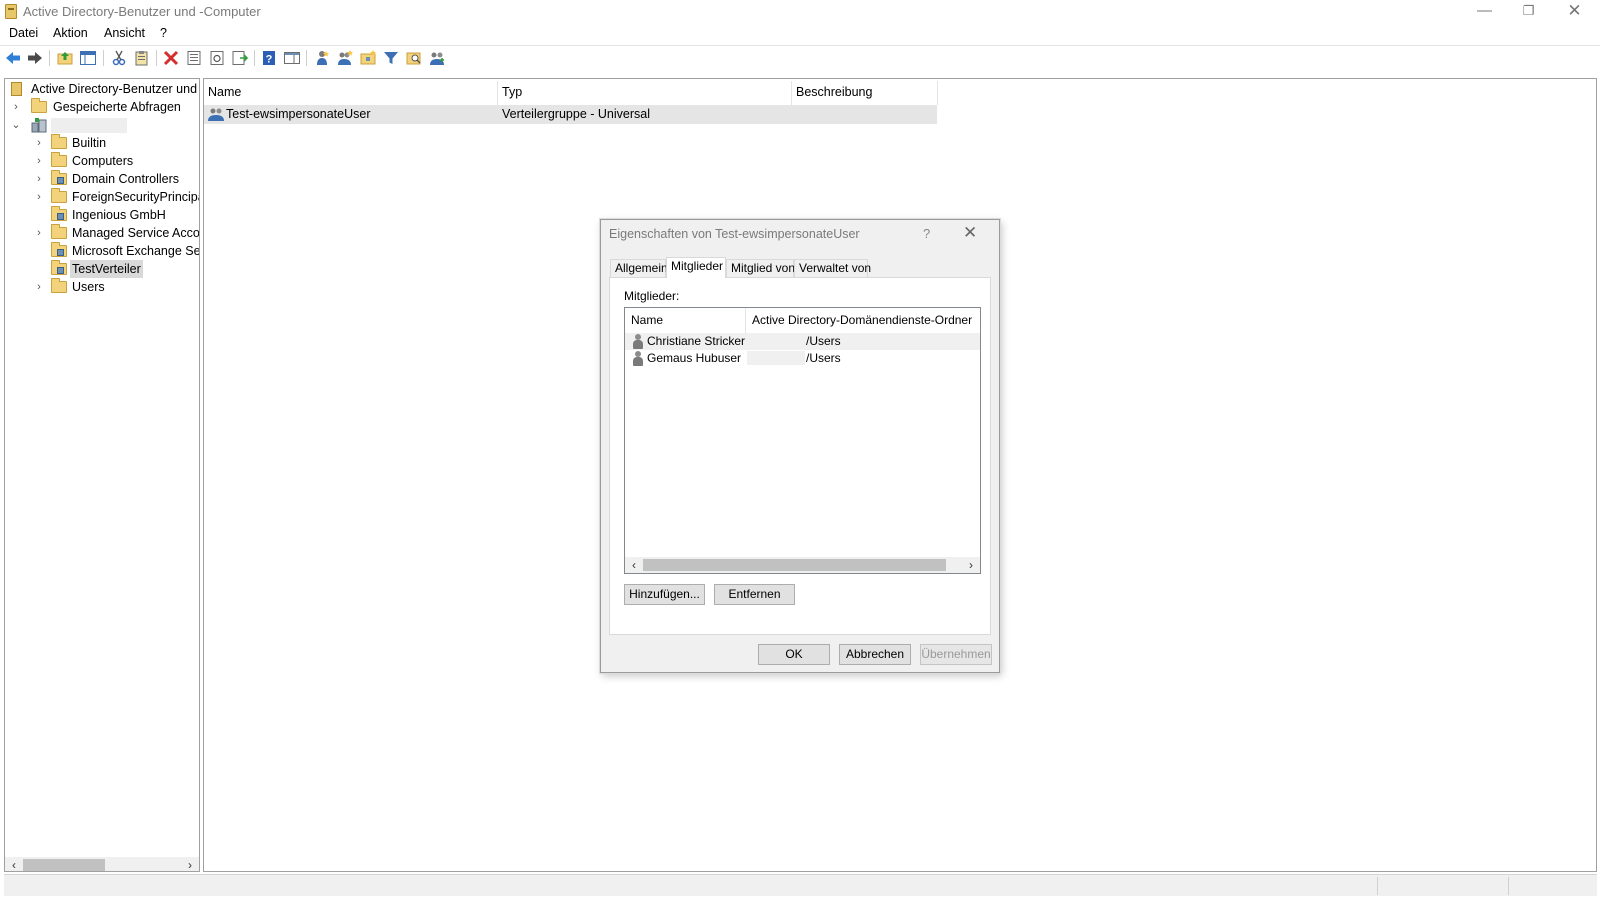 Image resolution: width=1600 pixels, height=900 pixels. I want to click on tree-horizontal-scrollbar: ‹ ›, so click(102, 864).